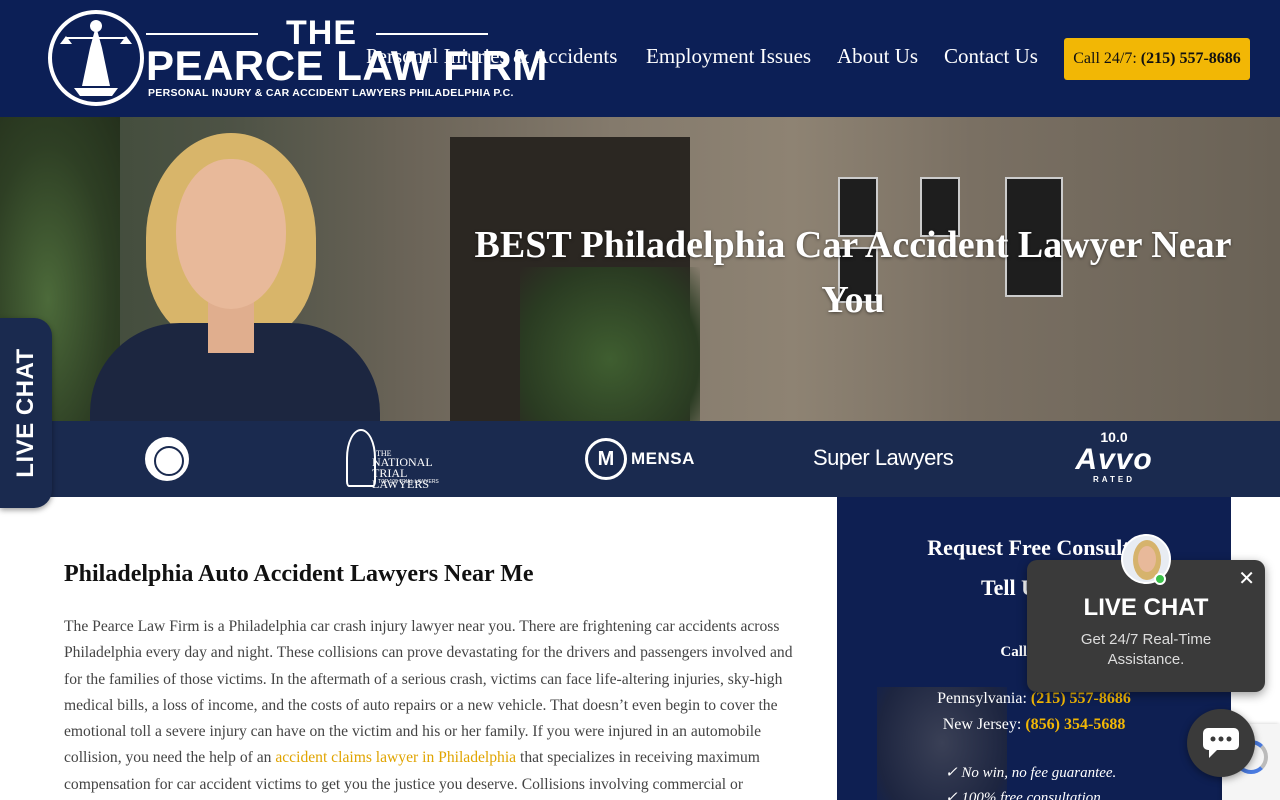 The width and height of the screenshot is (1280, 800). I want to click on bar-association-seal-icon, so click(167, 459).